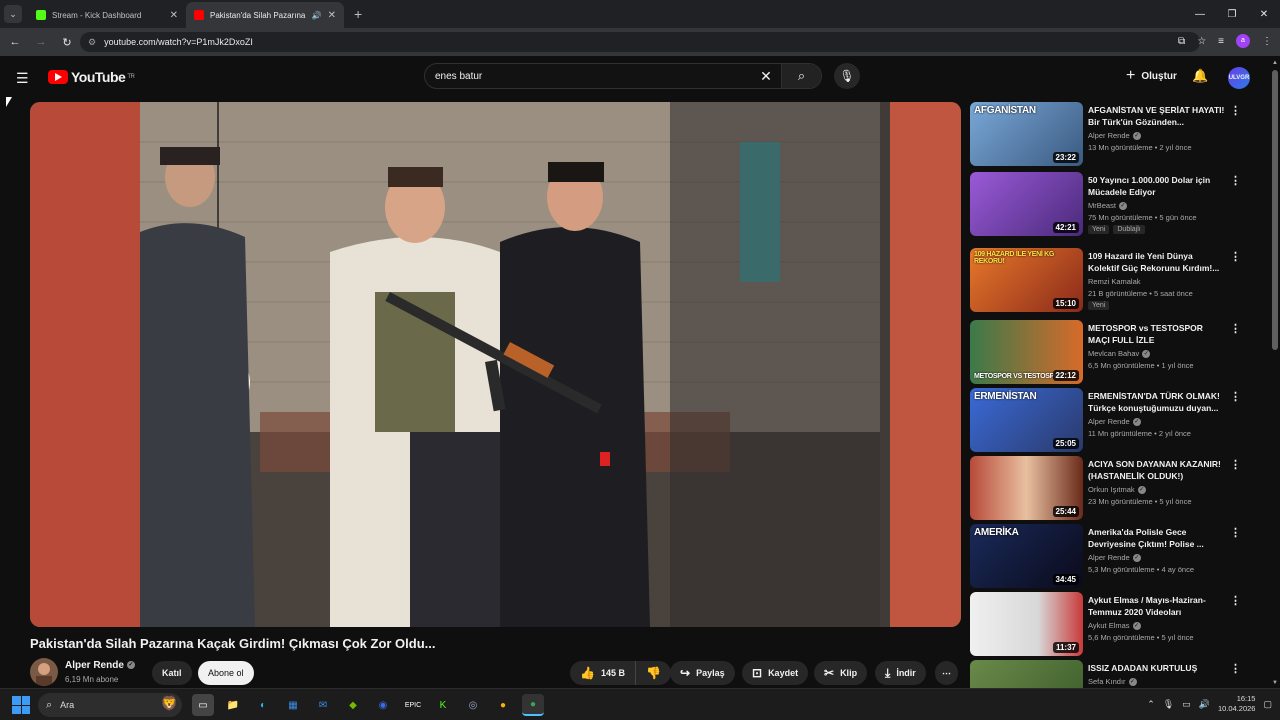 The image size is (1280, 720). I want to click on plus-icon: +, so click(1131, 75).